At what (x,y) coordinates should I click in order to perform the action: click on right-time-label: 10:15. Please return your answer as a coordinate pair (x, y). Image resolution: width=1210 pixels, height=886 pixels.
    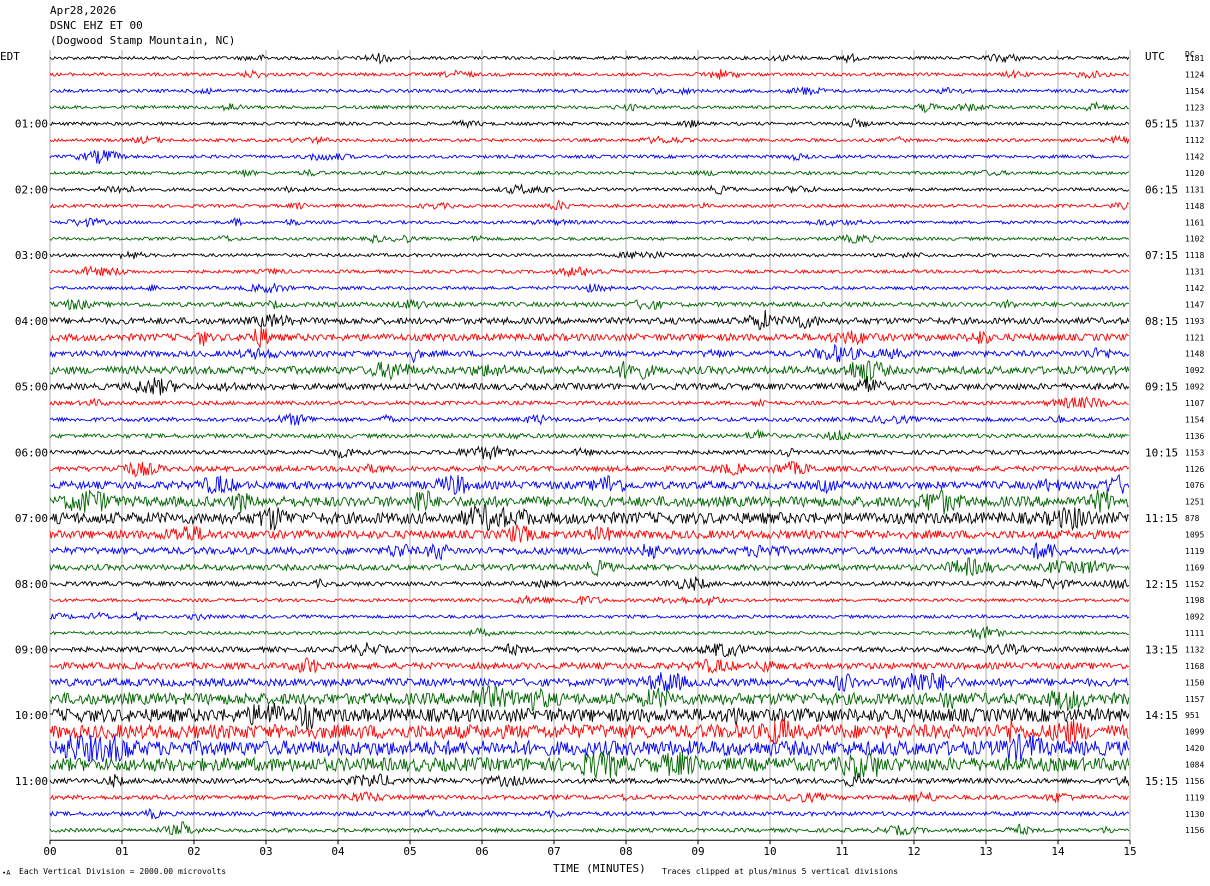
    Looking at the image, I should click on (1161, 452).